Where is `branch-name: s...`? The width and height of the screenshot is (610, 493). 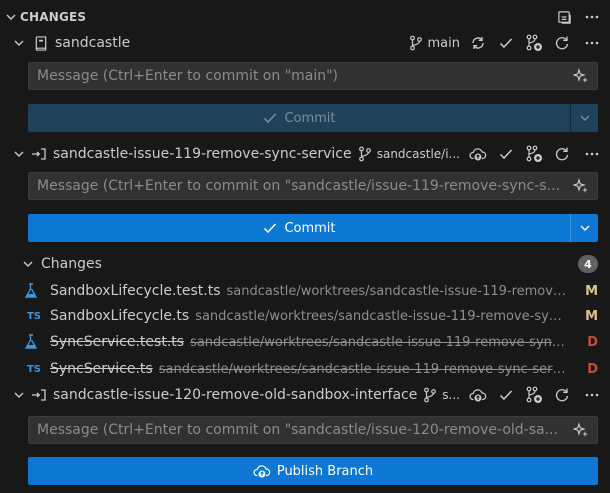
branch-name: s... is located at coordinates (451, 395).